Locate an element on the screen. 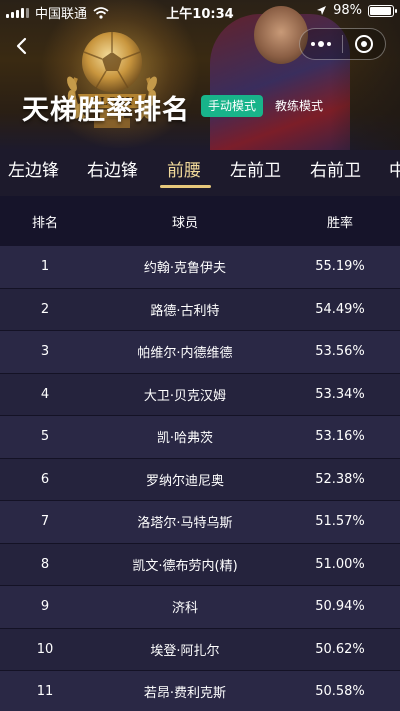  win-rate-cell: 53.16% is located at coordinates (340, 437).